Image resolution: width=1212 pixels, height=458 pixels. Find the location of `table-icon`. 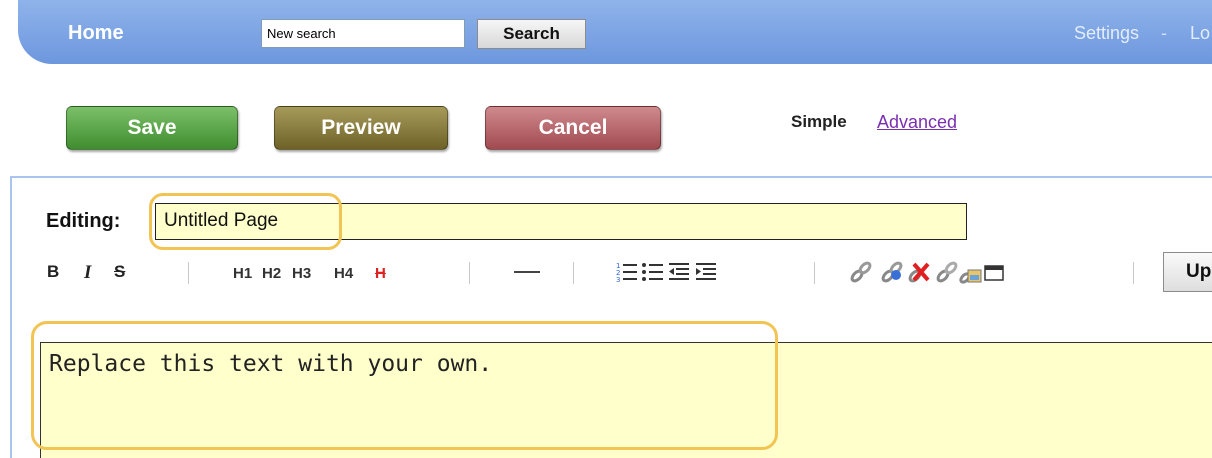

table-icon is located at coordinates (995, 272).